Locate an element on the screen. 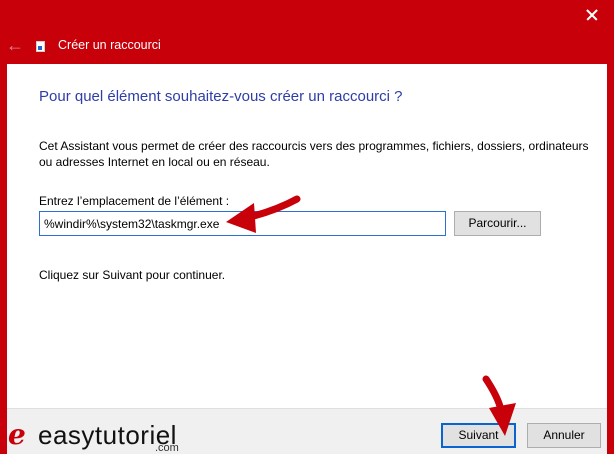 The height and width of the screenshot is (454, 614). location-input is located at coordinates (242, 223).